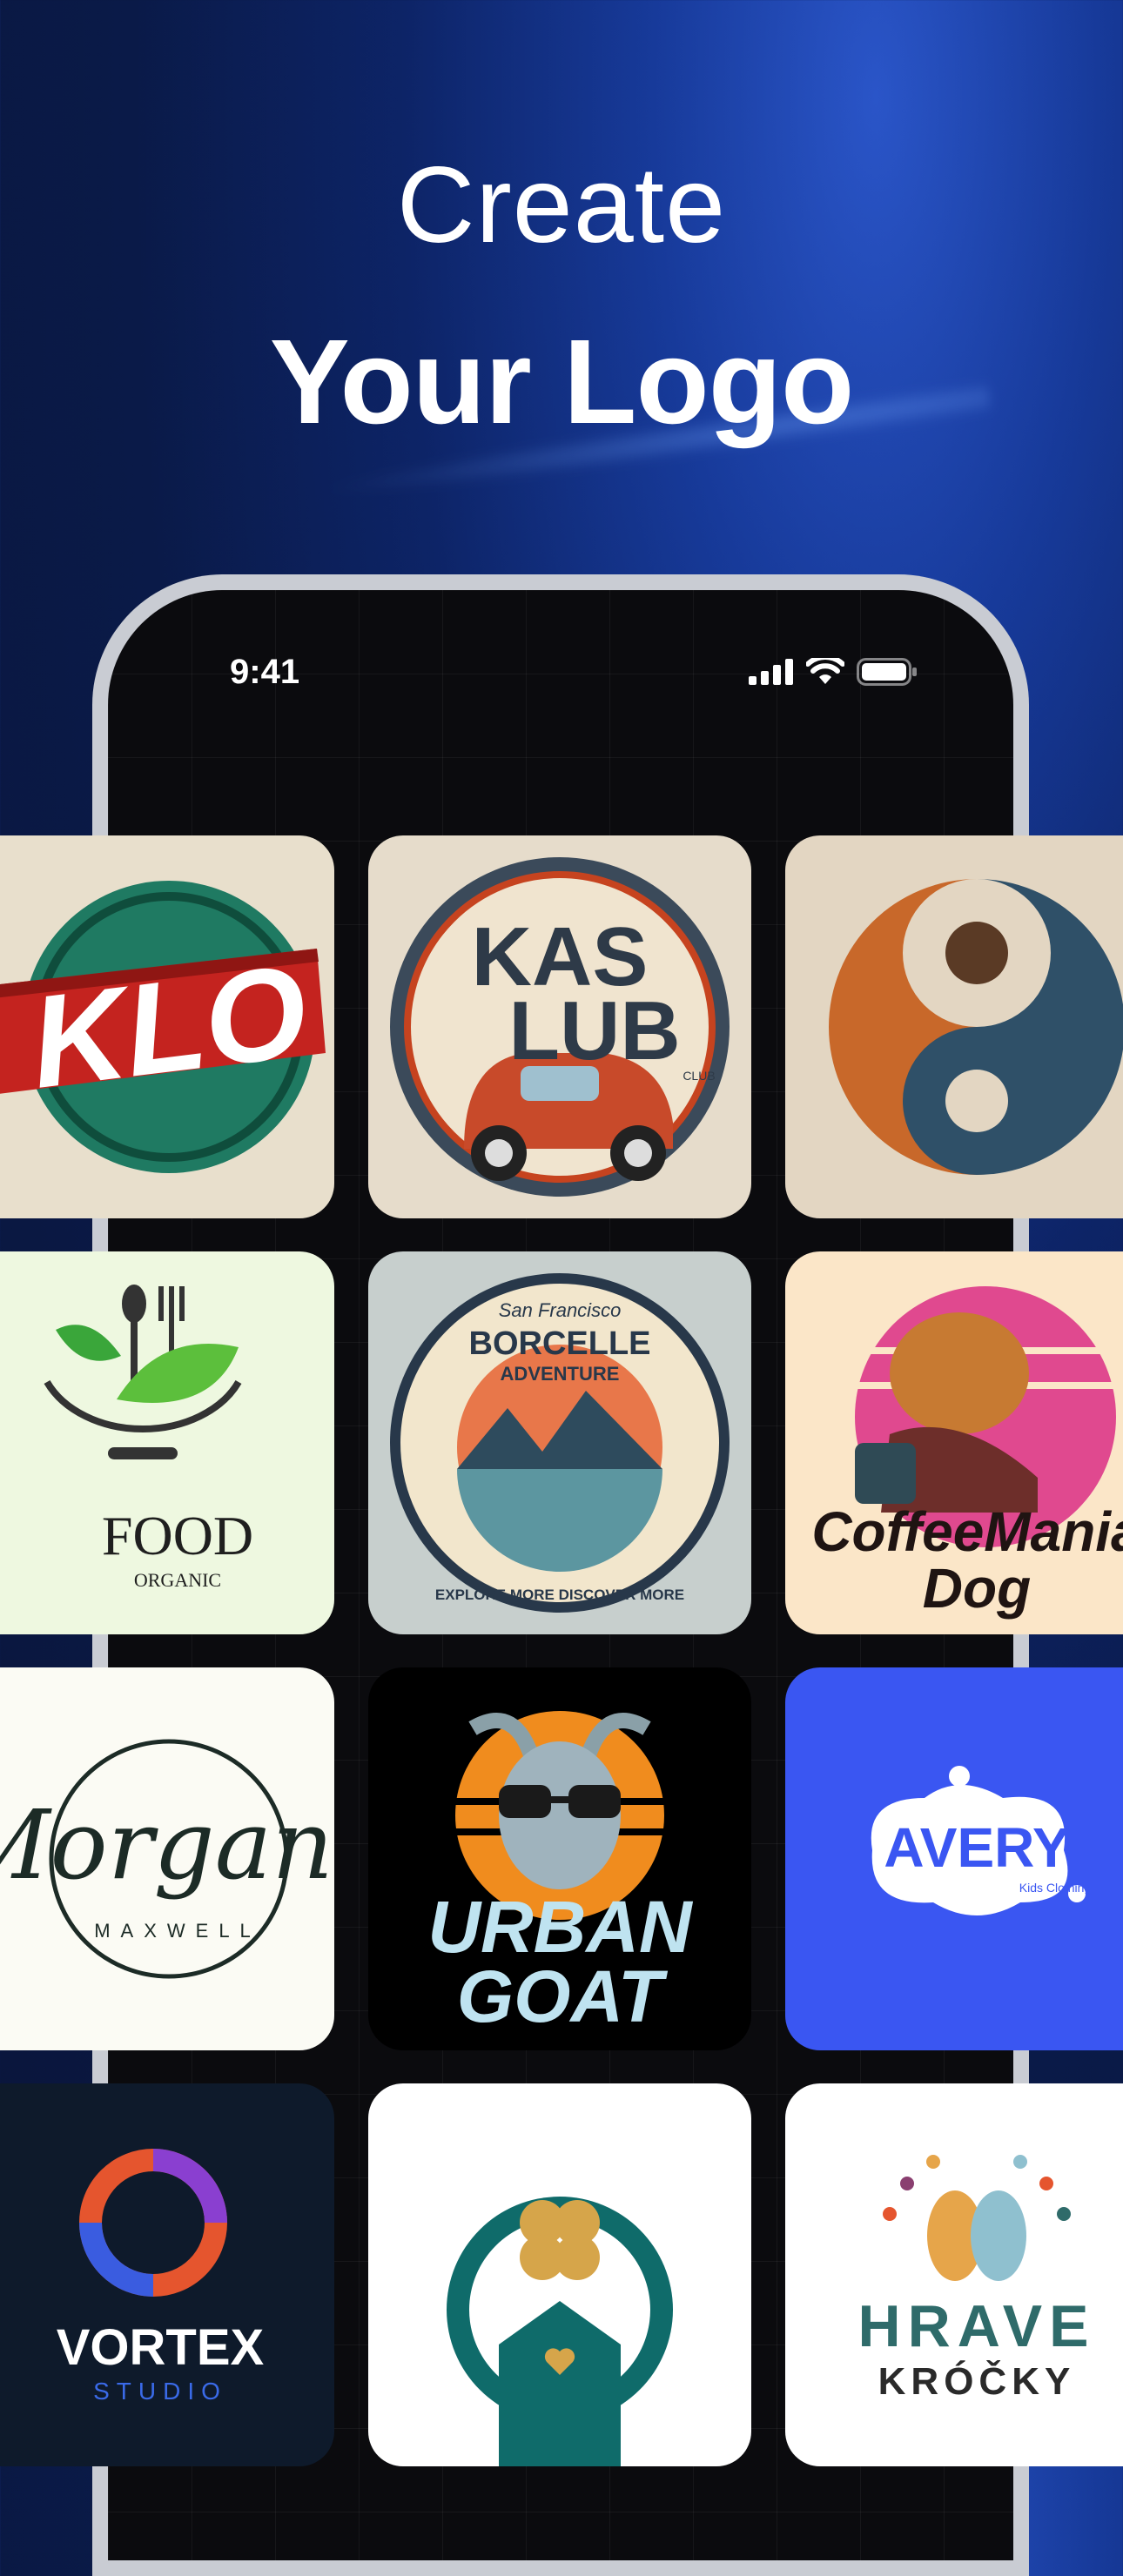 The image size is (1123, 2576). I want to click on logo-tile-morgan: Morgan MAXWELL, so click(167, 1858).